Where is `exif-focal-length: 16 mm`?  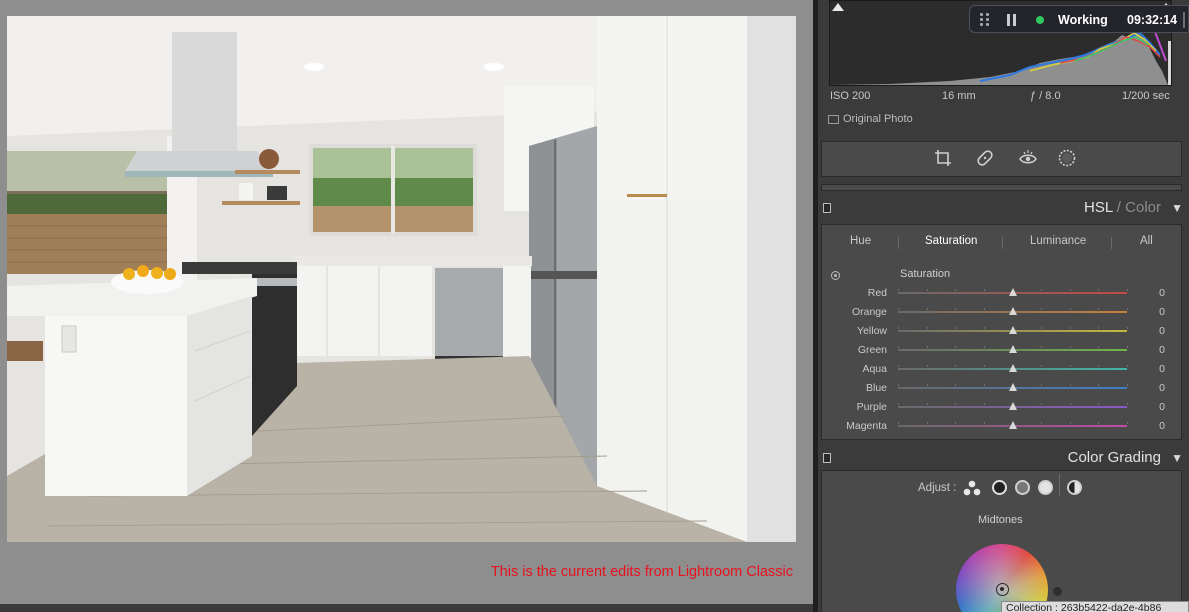 exif-focal-length: 16 mm is located at coordinates (959, 96).